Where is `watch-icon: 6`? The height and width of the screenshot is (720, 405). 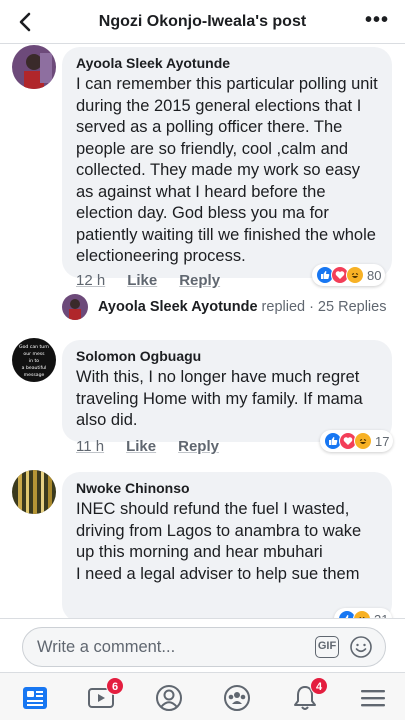
watch-icon: 6 is located at coordinates (105, 695).